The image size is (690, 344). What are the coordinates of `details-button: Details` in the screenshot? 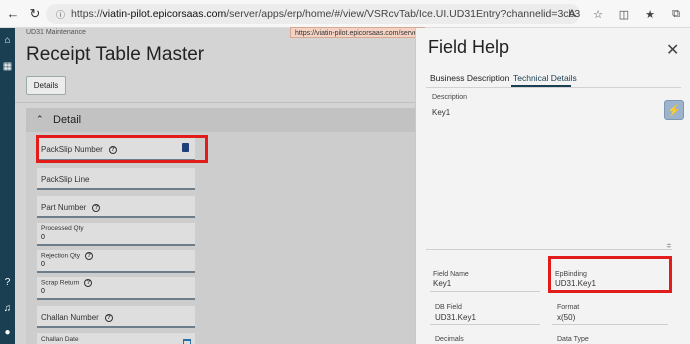 It's located at (46, 85).